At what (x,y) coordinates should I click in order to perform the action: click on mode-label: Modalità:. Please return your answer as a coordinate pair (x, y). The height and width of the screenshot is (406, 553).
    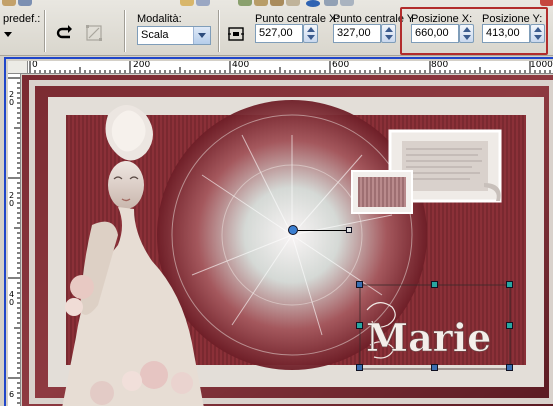
    Looking at the image, I should click on (159, 19).